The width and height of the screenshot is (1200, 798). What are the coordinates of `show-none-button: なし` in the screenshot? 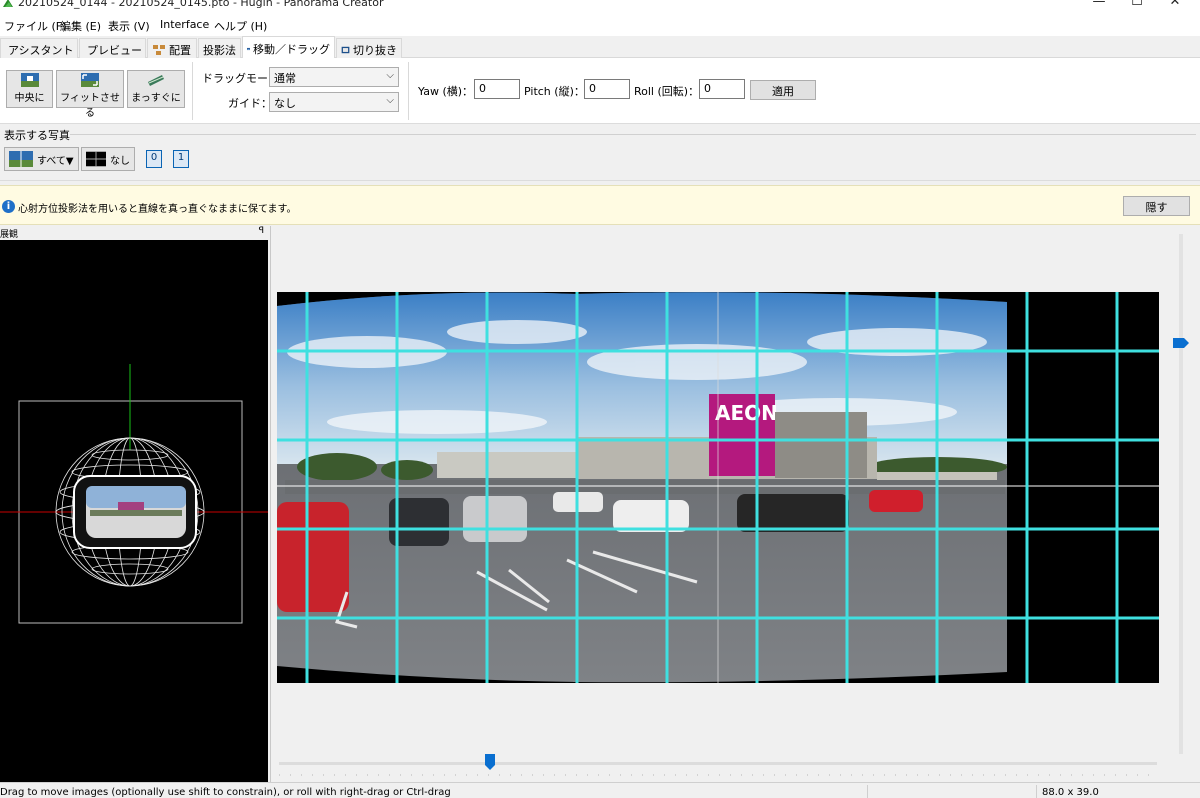 It's located at (108, 159).